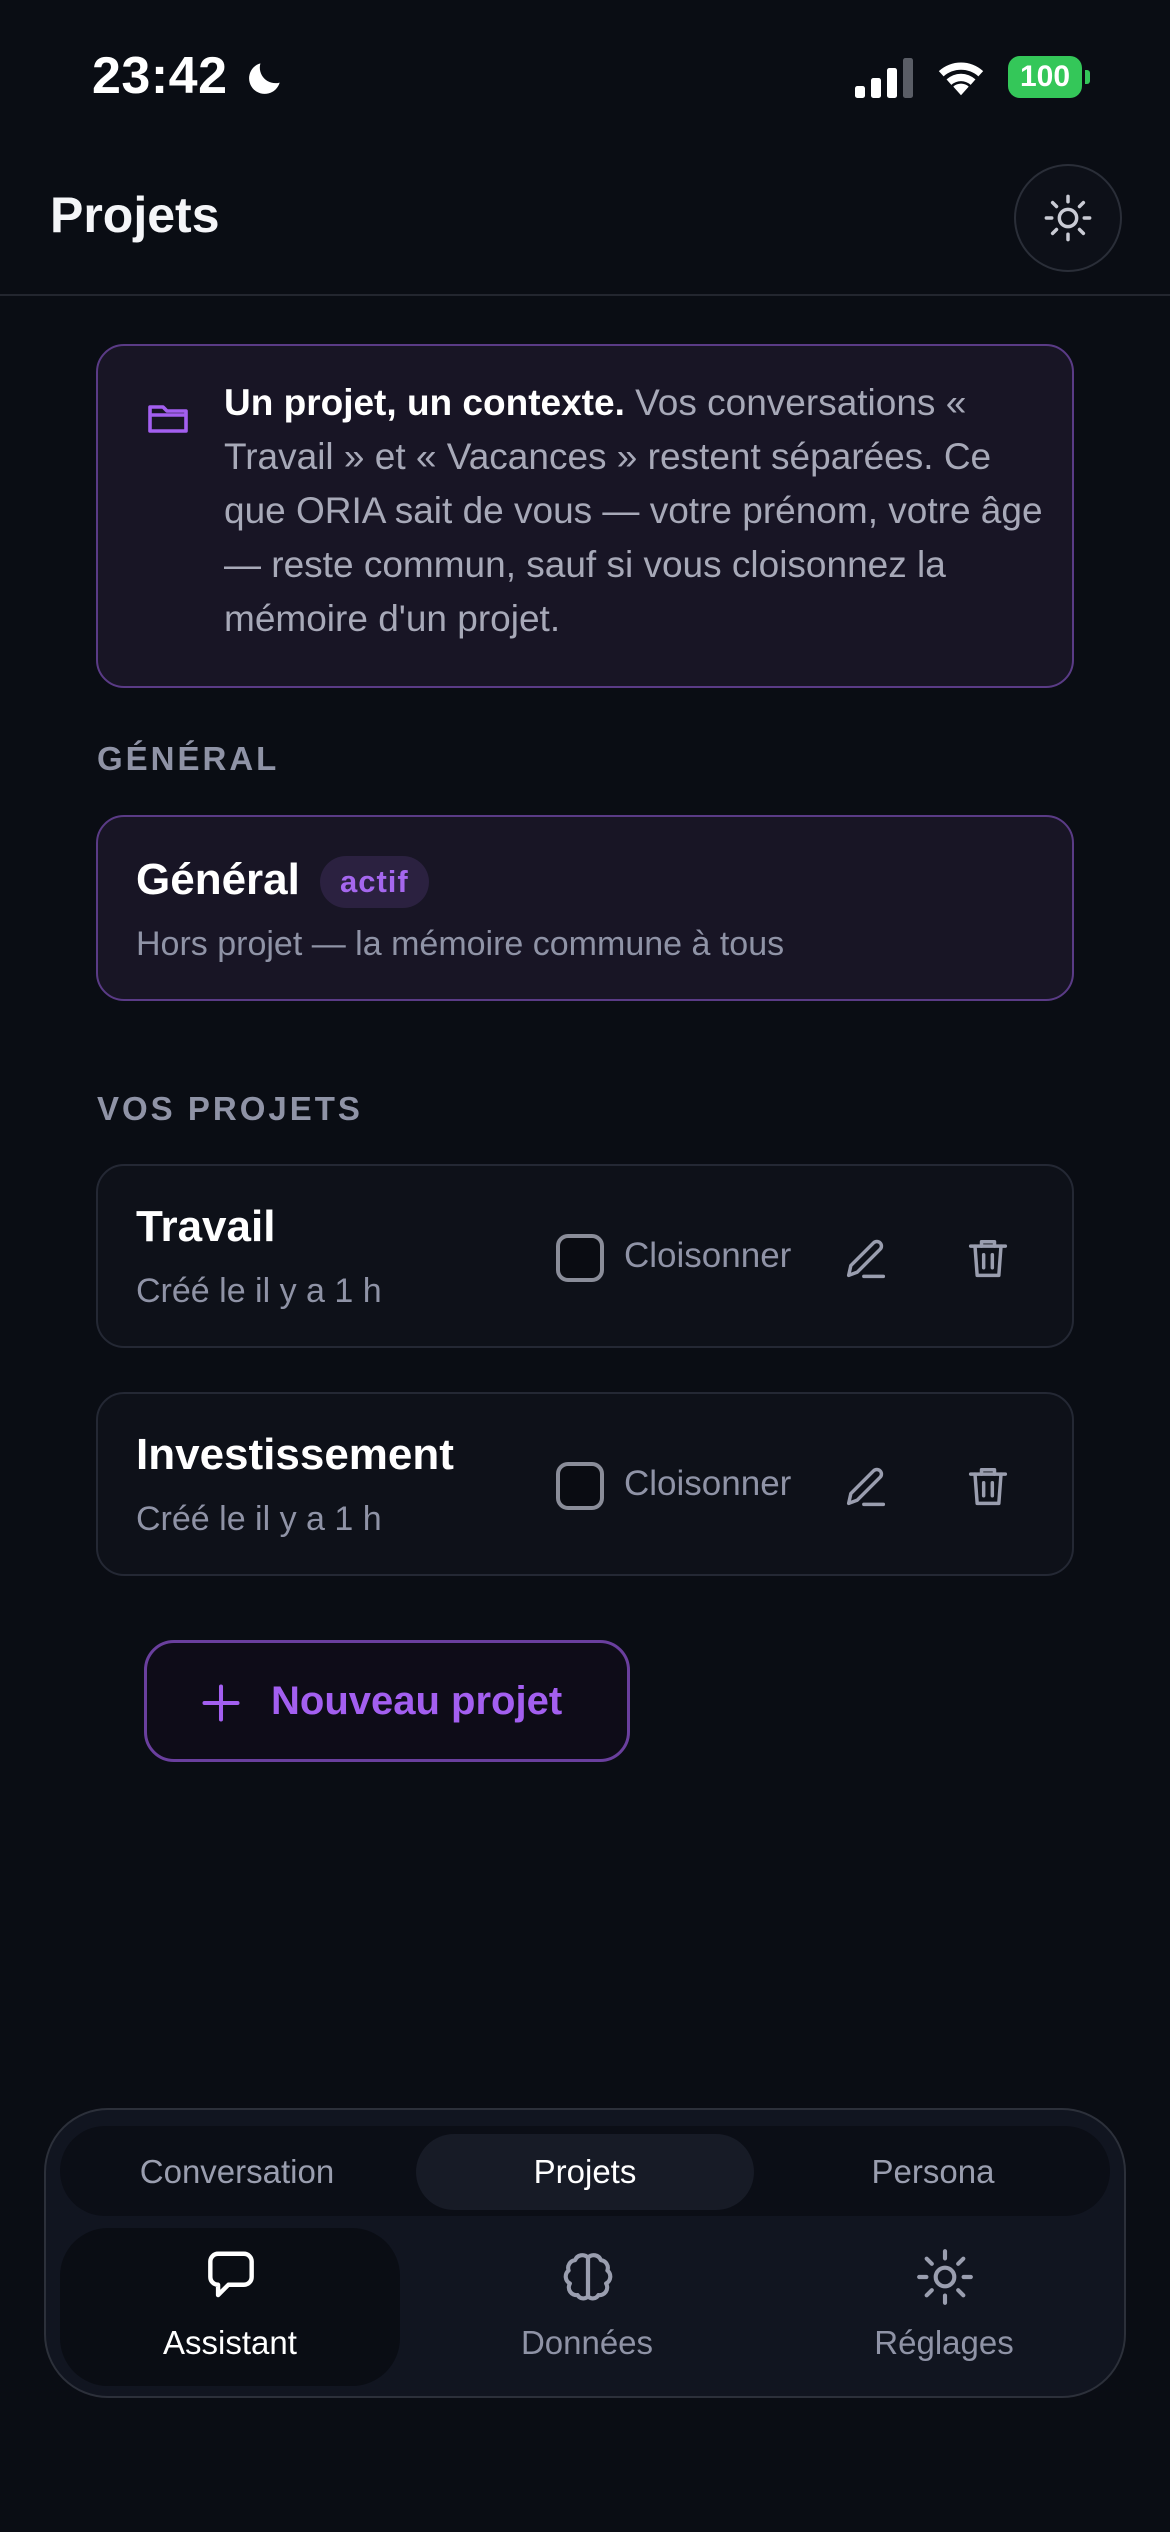  I want to click on plus-icon, so click(221, 1703).